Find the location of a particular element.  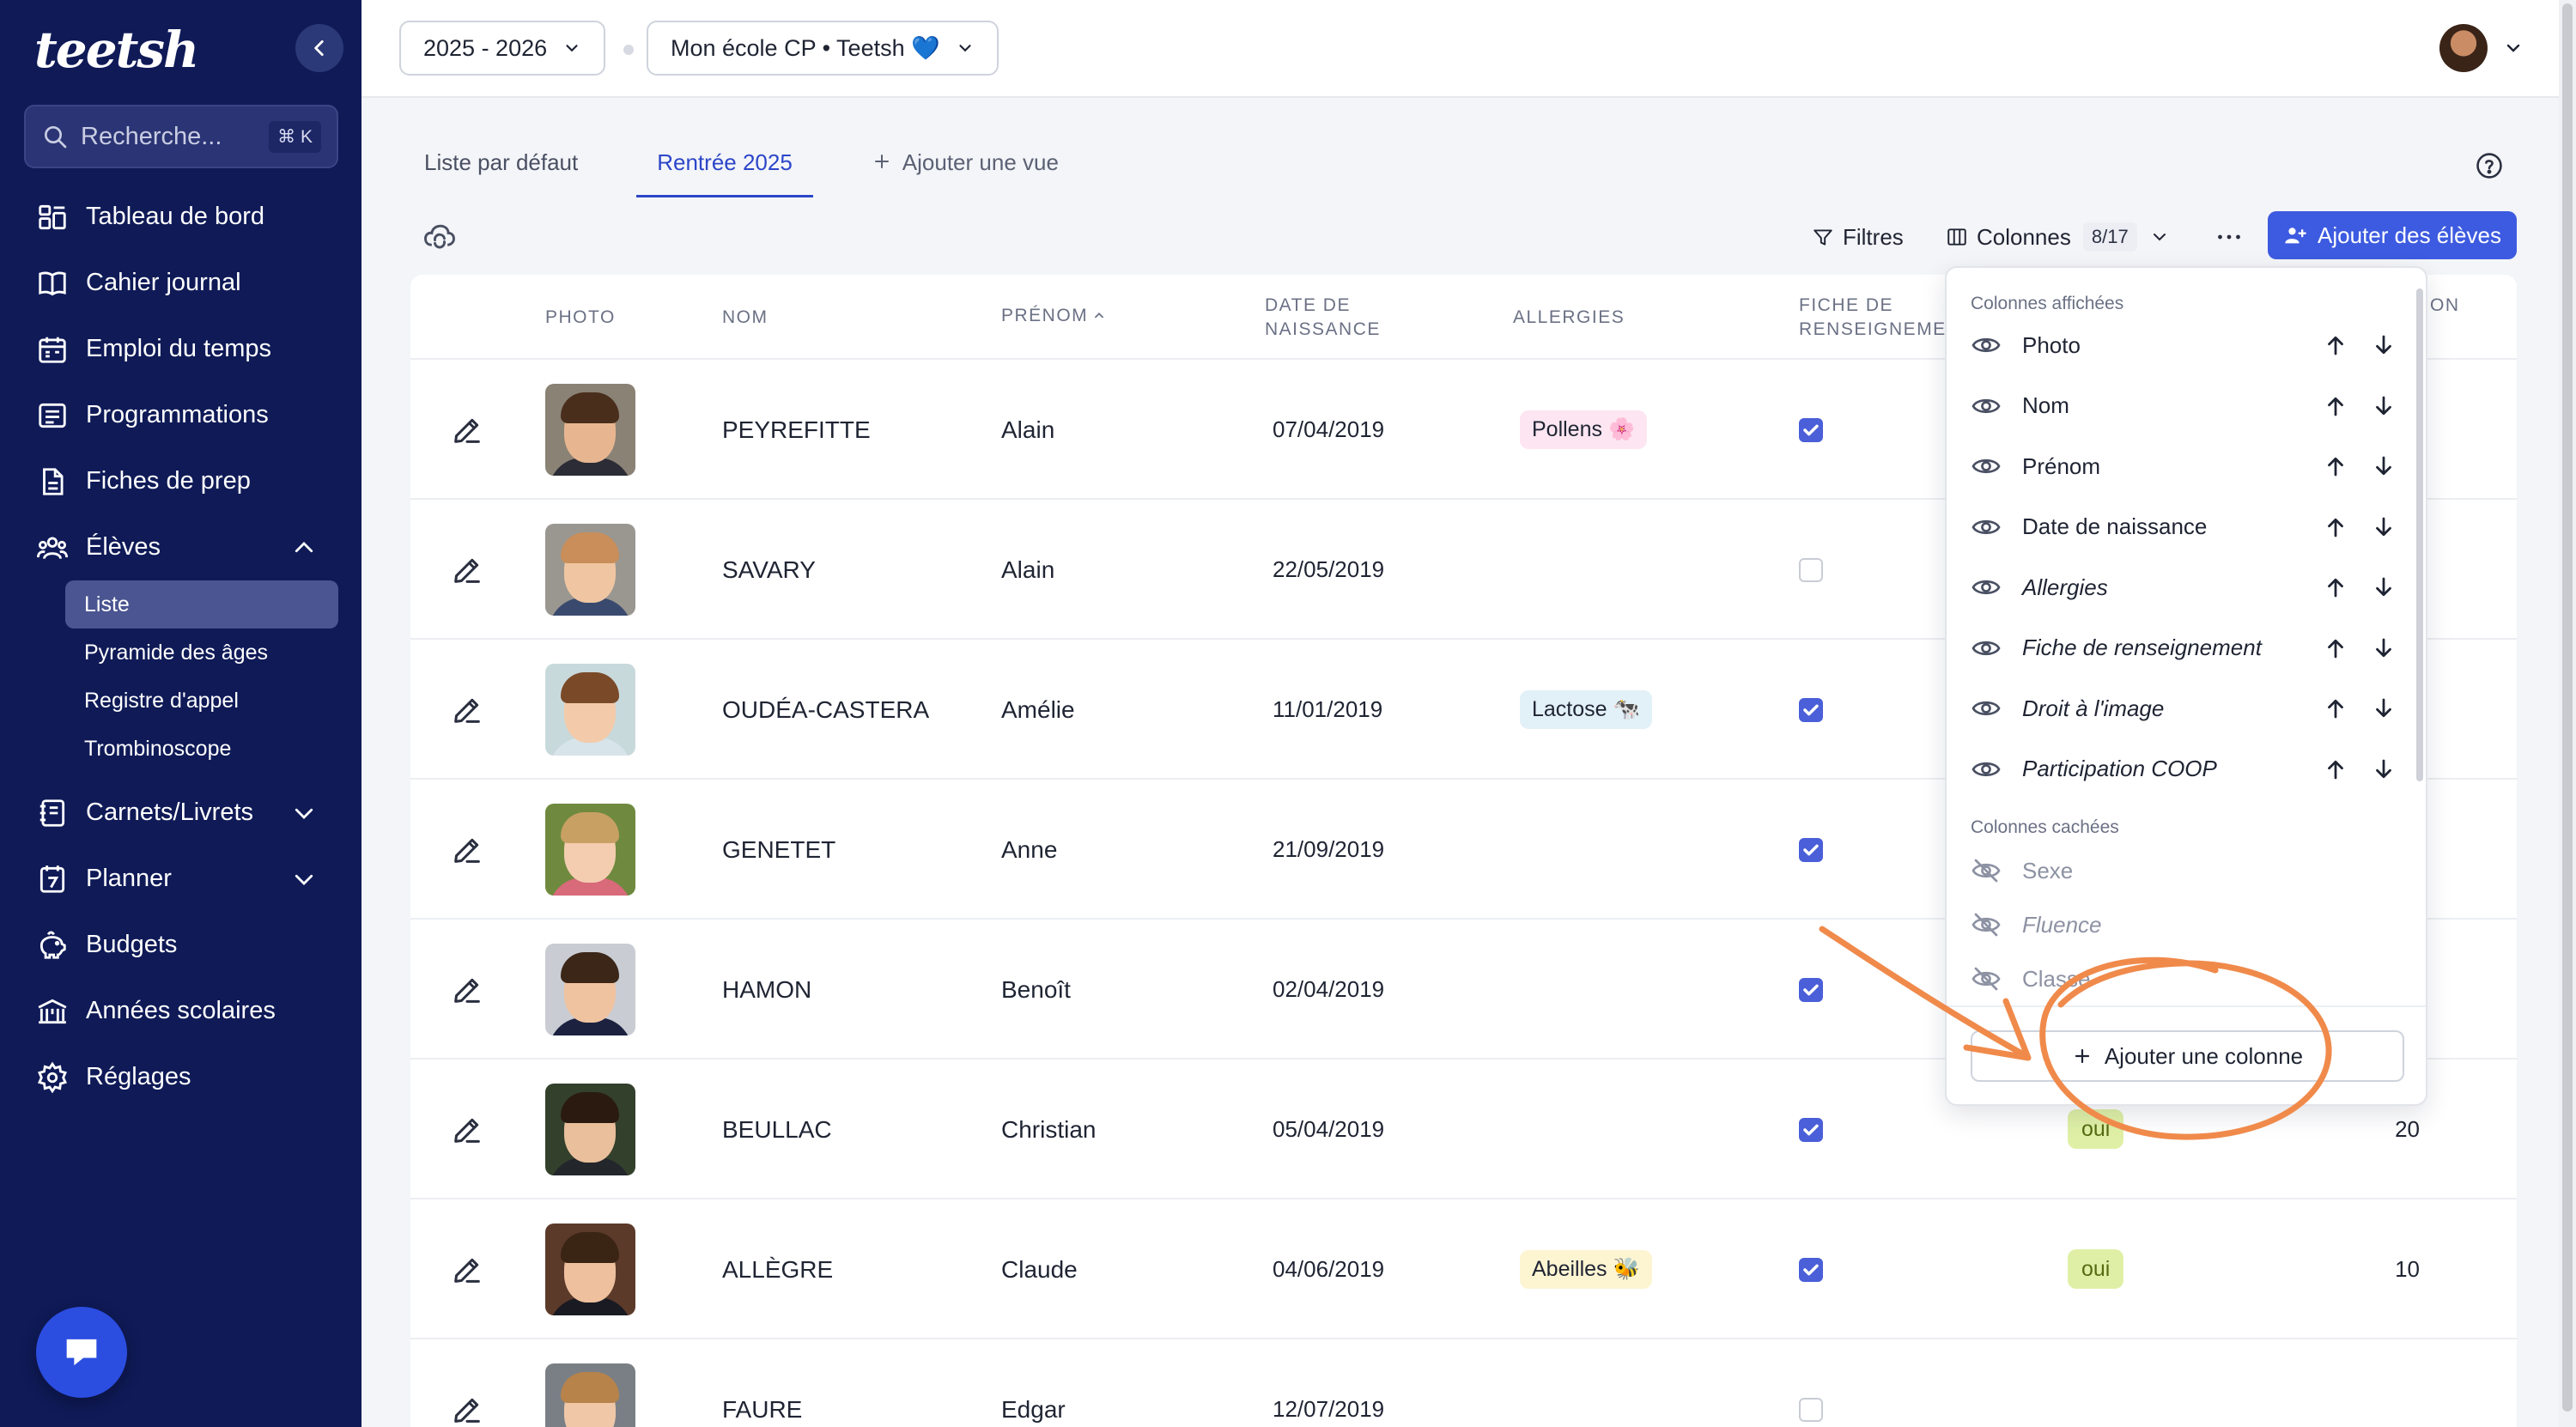

filters-button: Filtres is located at coordinates (1858, 237).